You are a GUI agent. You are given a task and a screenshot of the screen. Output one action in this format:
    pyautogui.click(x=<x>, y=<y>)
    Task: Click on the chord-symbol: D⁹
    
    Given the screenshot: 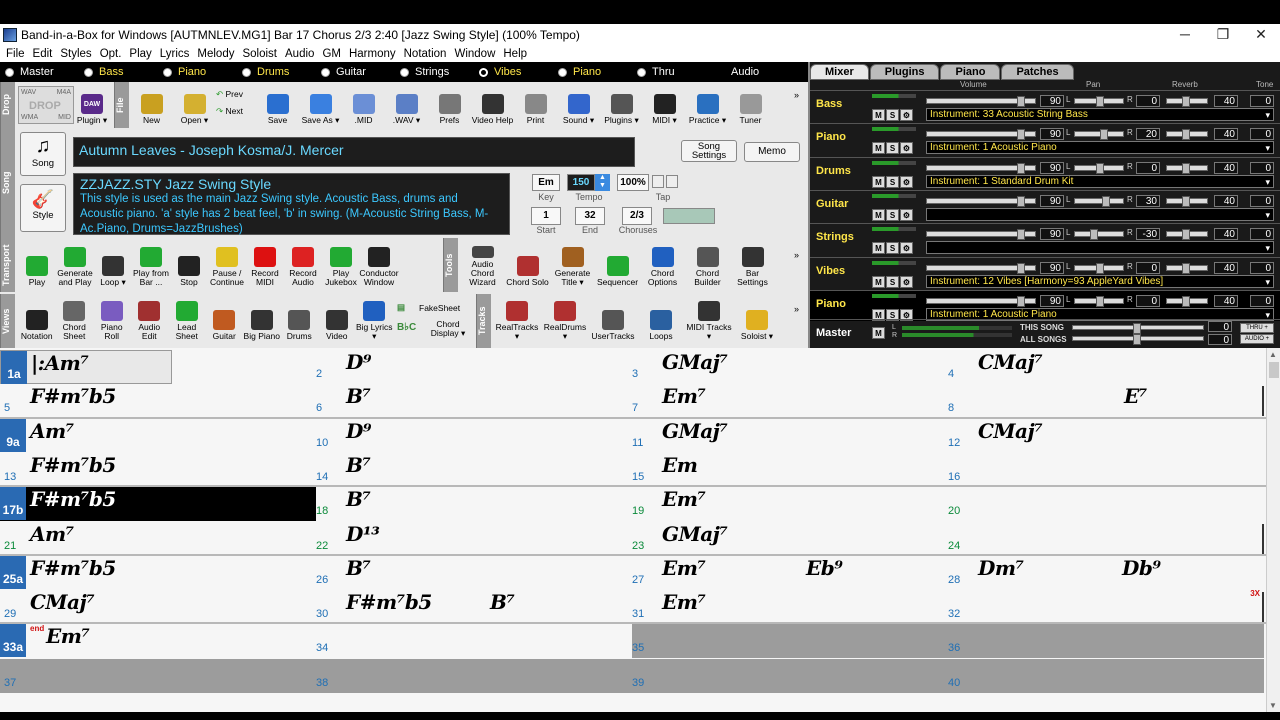 What is the action you would take?
    pyautogui.click(x=359, y=431)
    